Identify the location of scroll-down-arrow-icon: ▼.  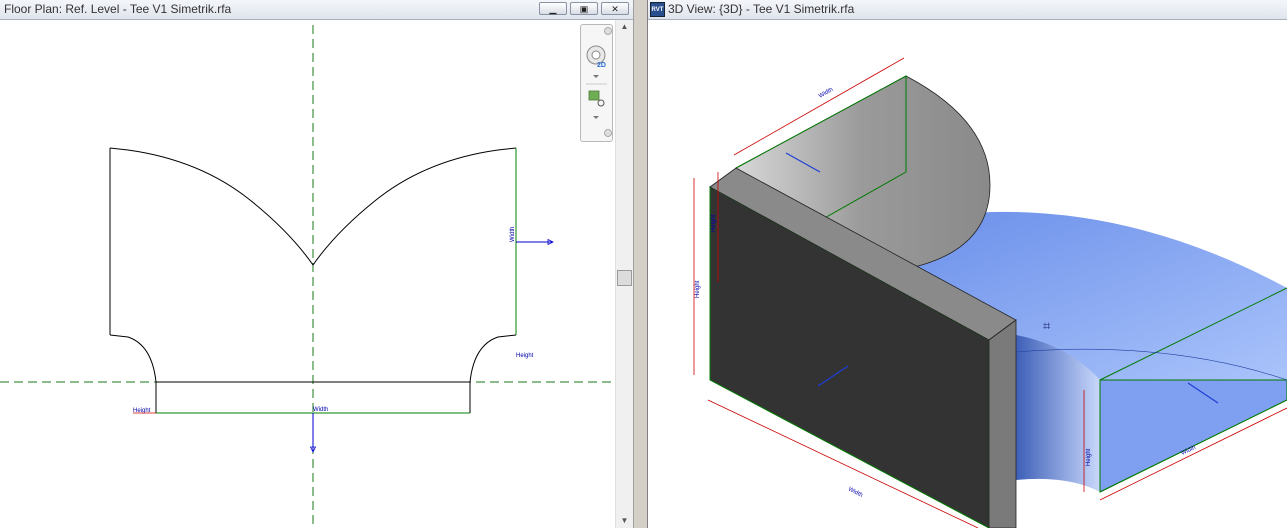
(624, 521).